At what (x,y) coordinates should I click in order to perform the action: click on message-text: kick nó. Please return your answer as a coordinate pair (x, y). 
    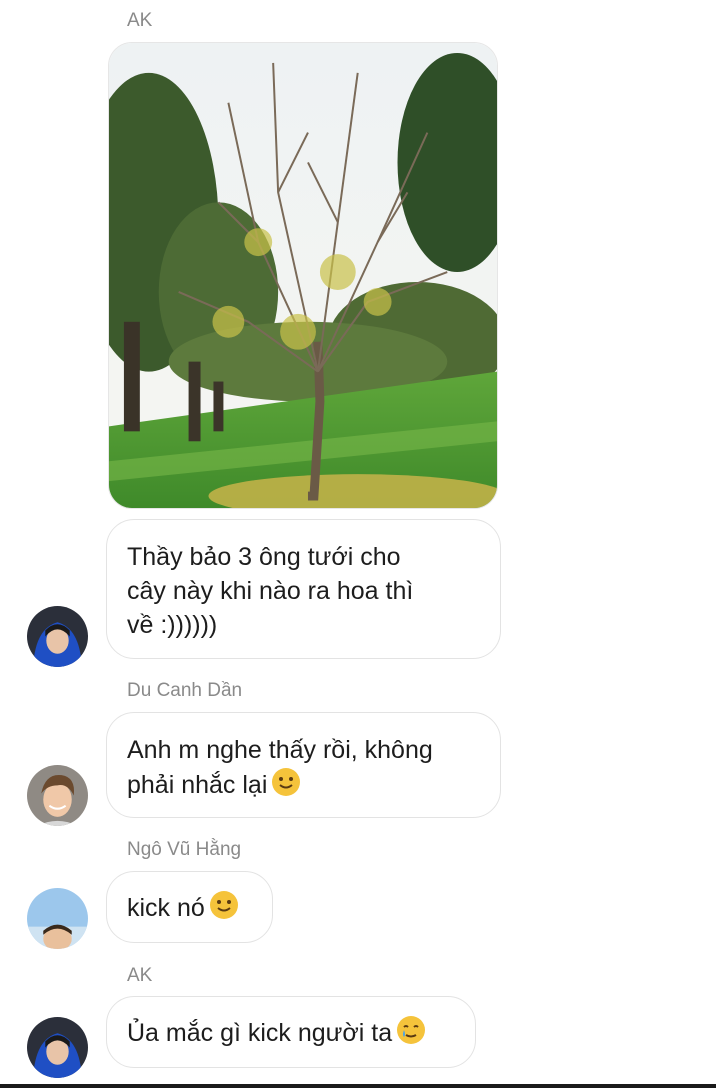
    Looking at the image, I should click on (166, 908).